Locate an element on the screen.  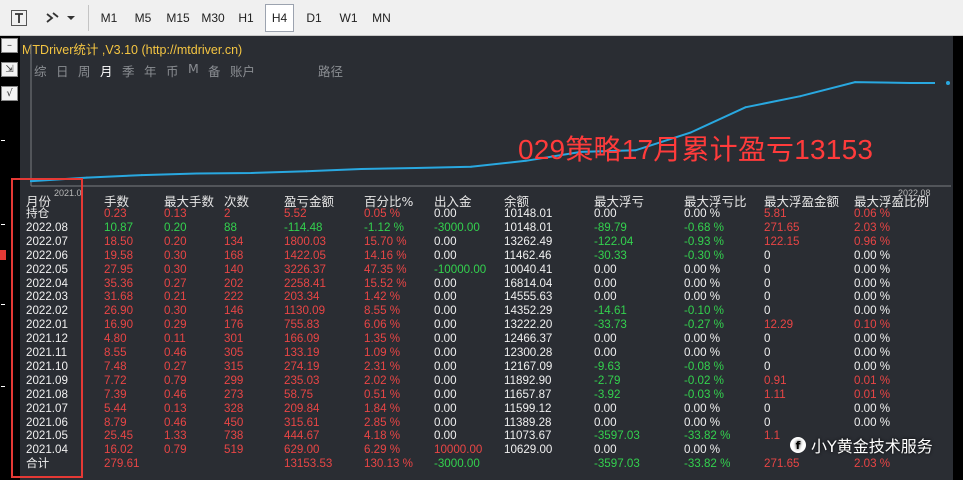
profit-annotation: 029策略17月累计盈亏13153 is located at coordinates (696, 149).